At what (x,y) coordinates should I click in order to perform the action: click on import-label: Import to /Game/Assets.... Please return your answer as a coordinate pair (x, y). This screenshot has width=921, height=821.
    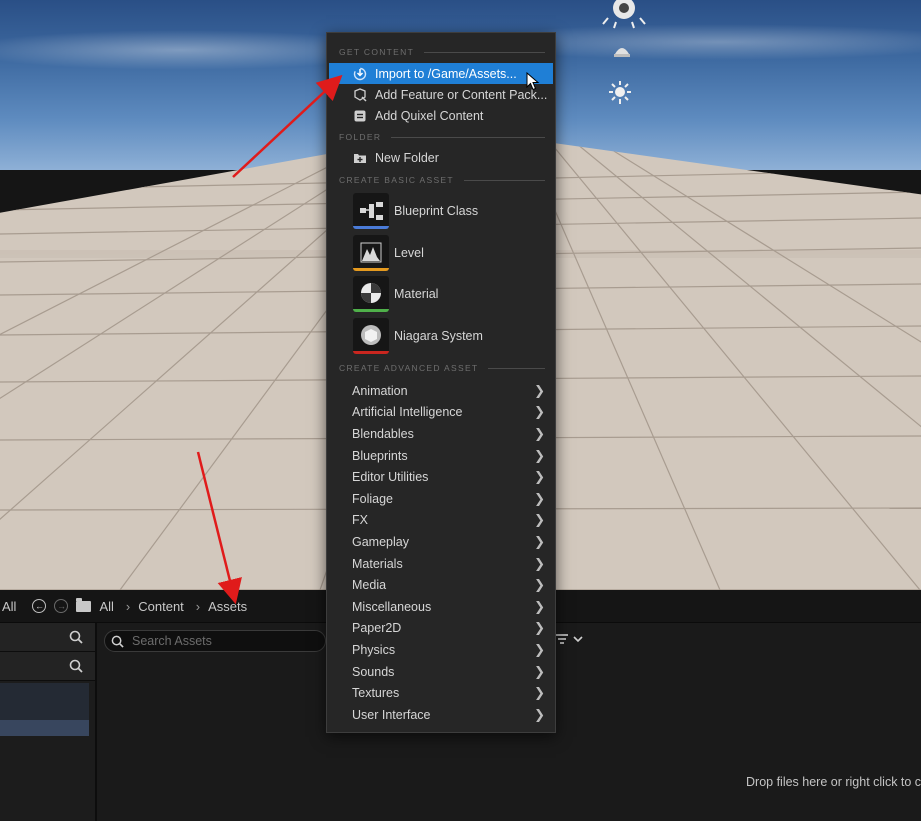
    Looking at the image, I should click on (446, 73).